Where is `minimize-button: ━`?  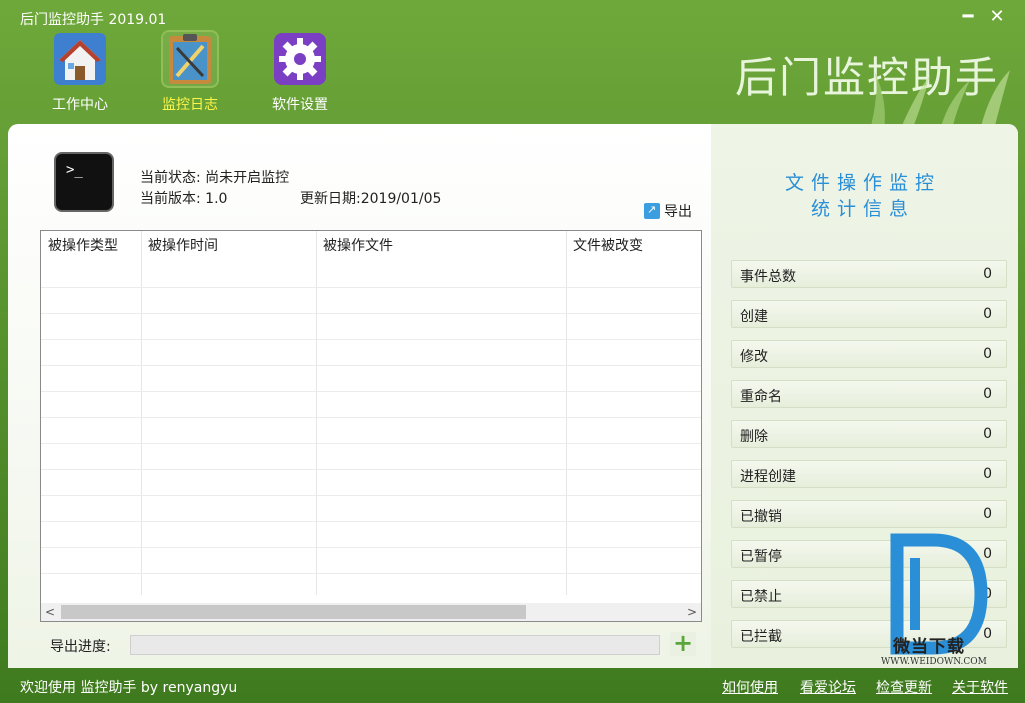 minimize-button: ━ is located at coordinates (968, 17).